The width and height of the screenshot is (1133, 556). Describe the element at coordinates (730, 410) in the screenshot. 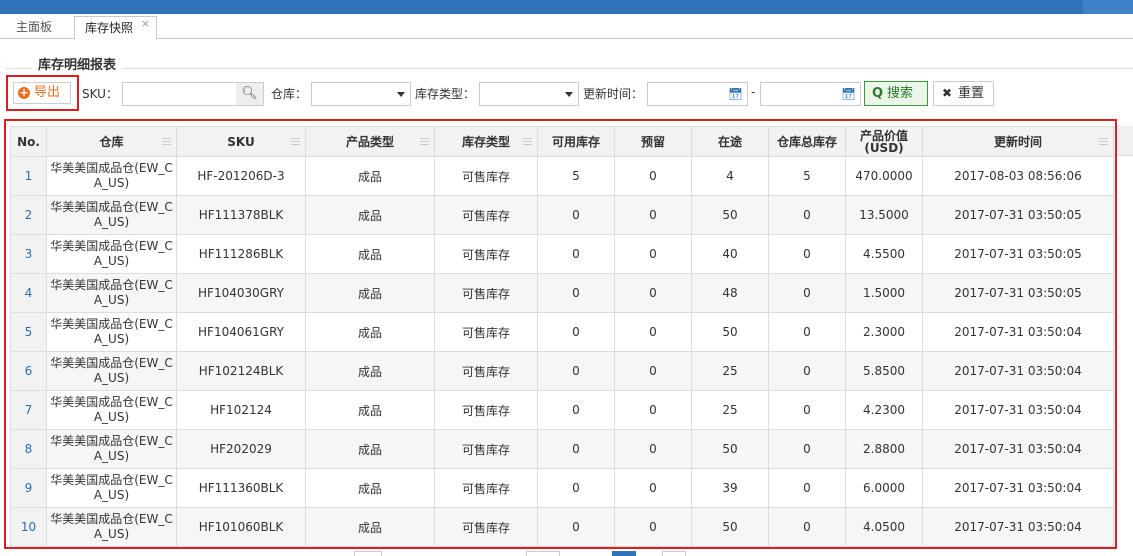

I see `cell-in-transit: 25` at that location.